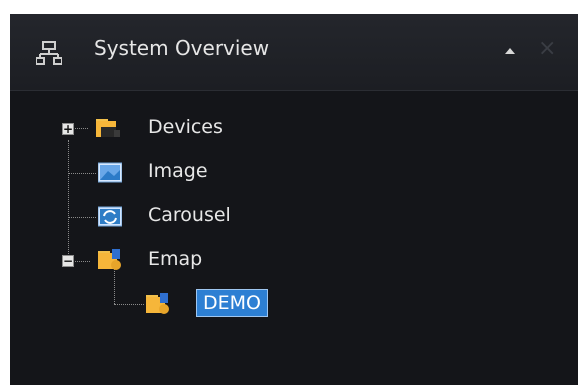 The width and height of the screenshot is (578, 385). I want to click on network-tree-icon, so click(49, 53).